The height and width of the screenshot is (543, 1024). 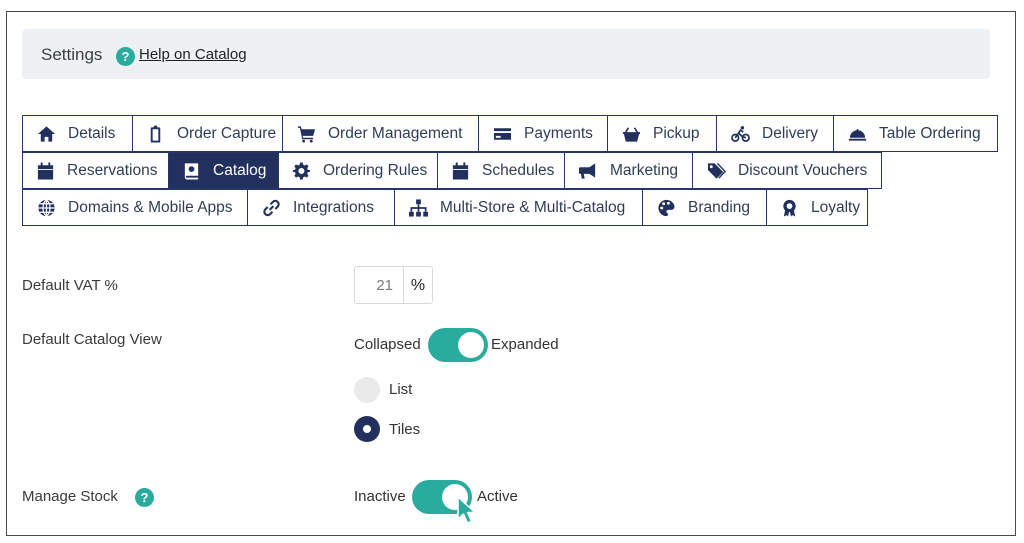 I want to click on cart-icon, so click(x=306, y=134).